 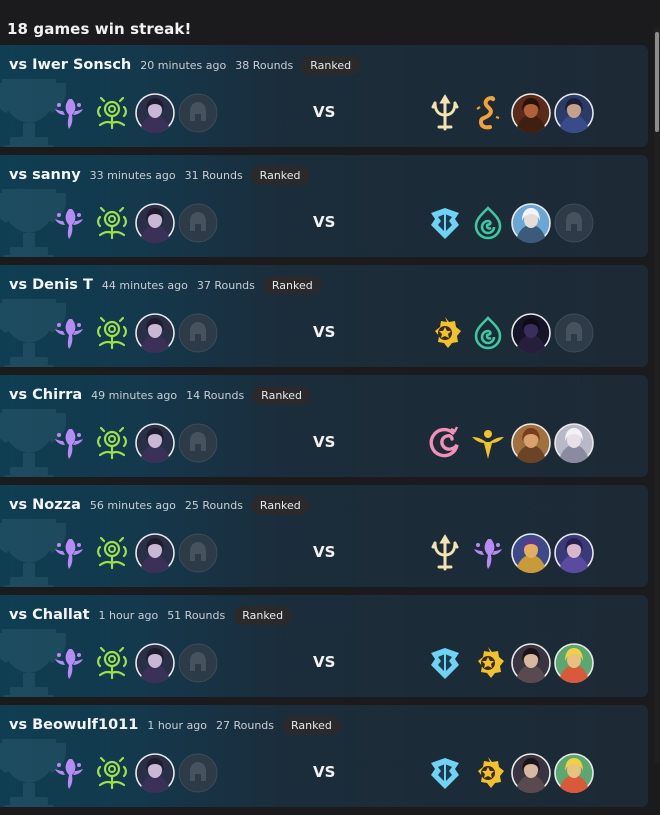 What do you see at coordinates (245, 725) in the screenshot?
I see `match-rounds: 27 Rounds` at bounding box center [245, 725].